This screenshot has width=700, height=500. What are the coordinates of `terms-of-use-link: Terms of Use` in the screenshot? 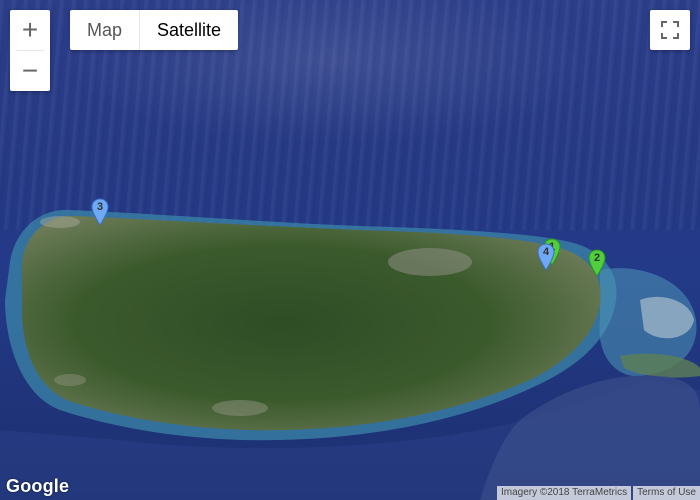 It's located at (666, 493).